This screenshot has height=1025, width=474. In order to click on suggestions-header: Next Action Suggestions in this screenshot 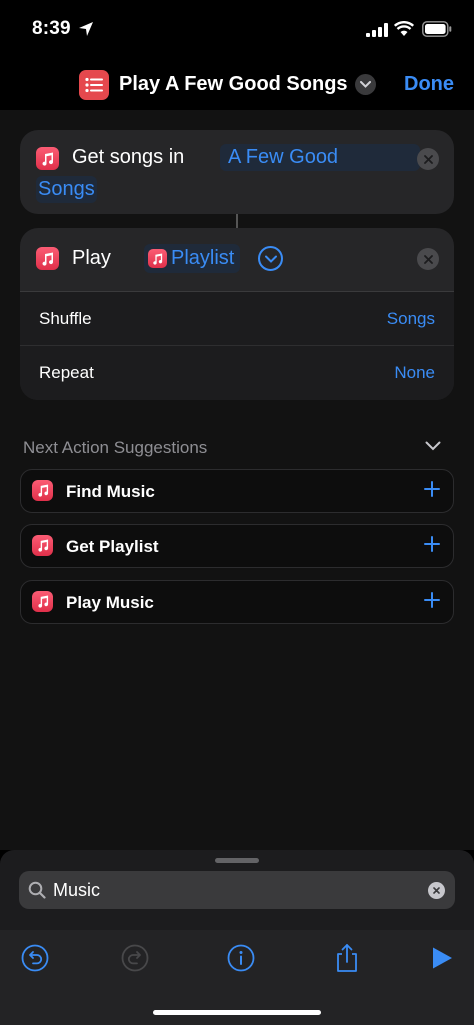, I will do `click(115, 447)`.